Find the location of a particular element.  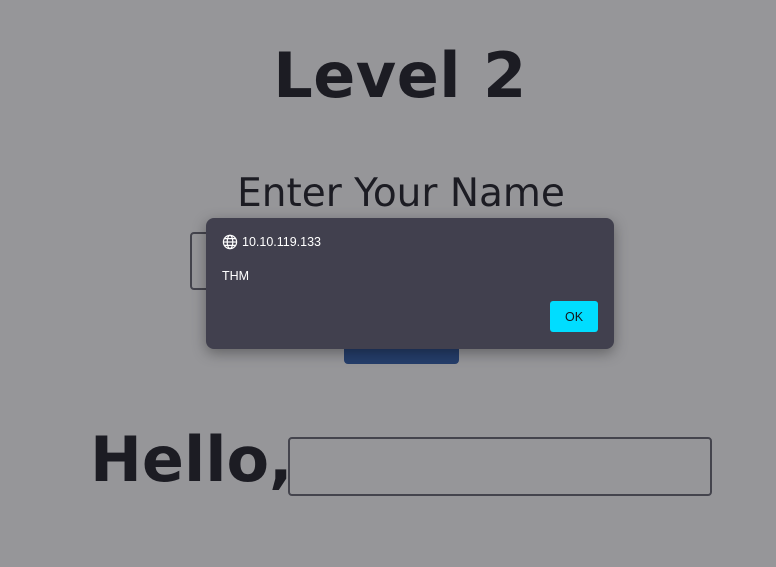

ok-button: OK is located at coordinates (574, 316).